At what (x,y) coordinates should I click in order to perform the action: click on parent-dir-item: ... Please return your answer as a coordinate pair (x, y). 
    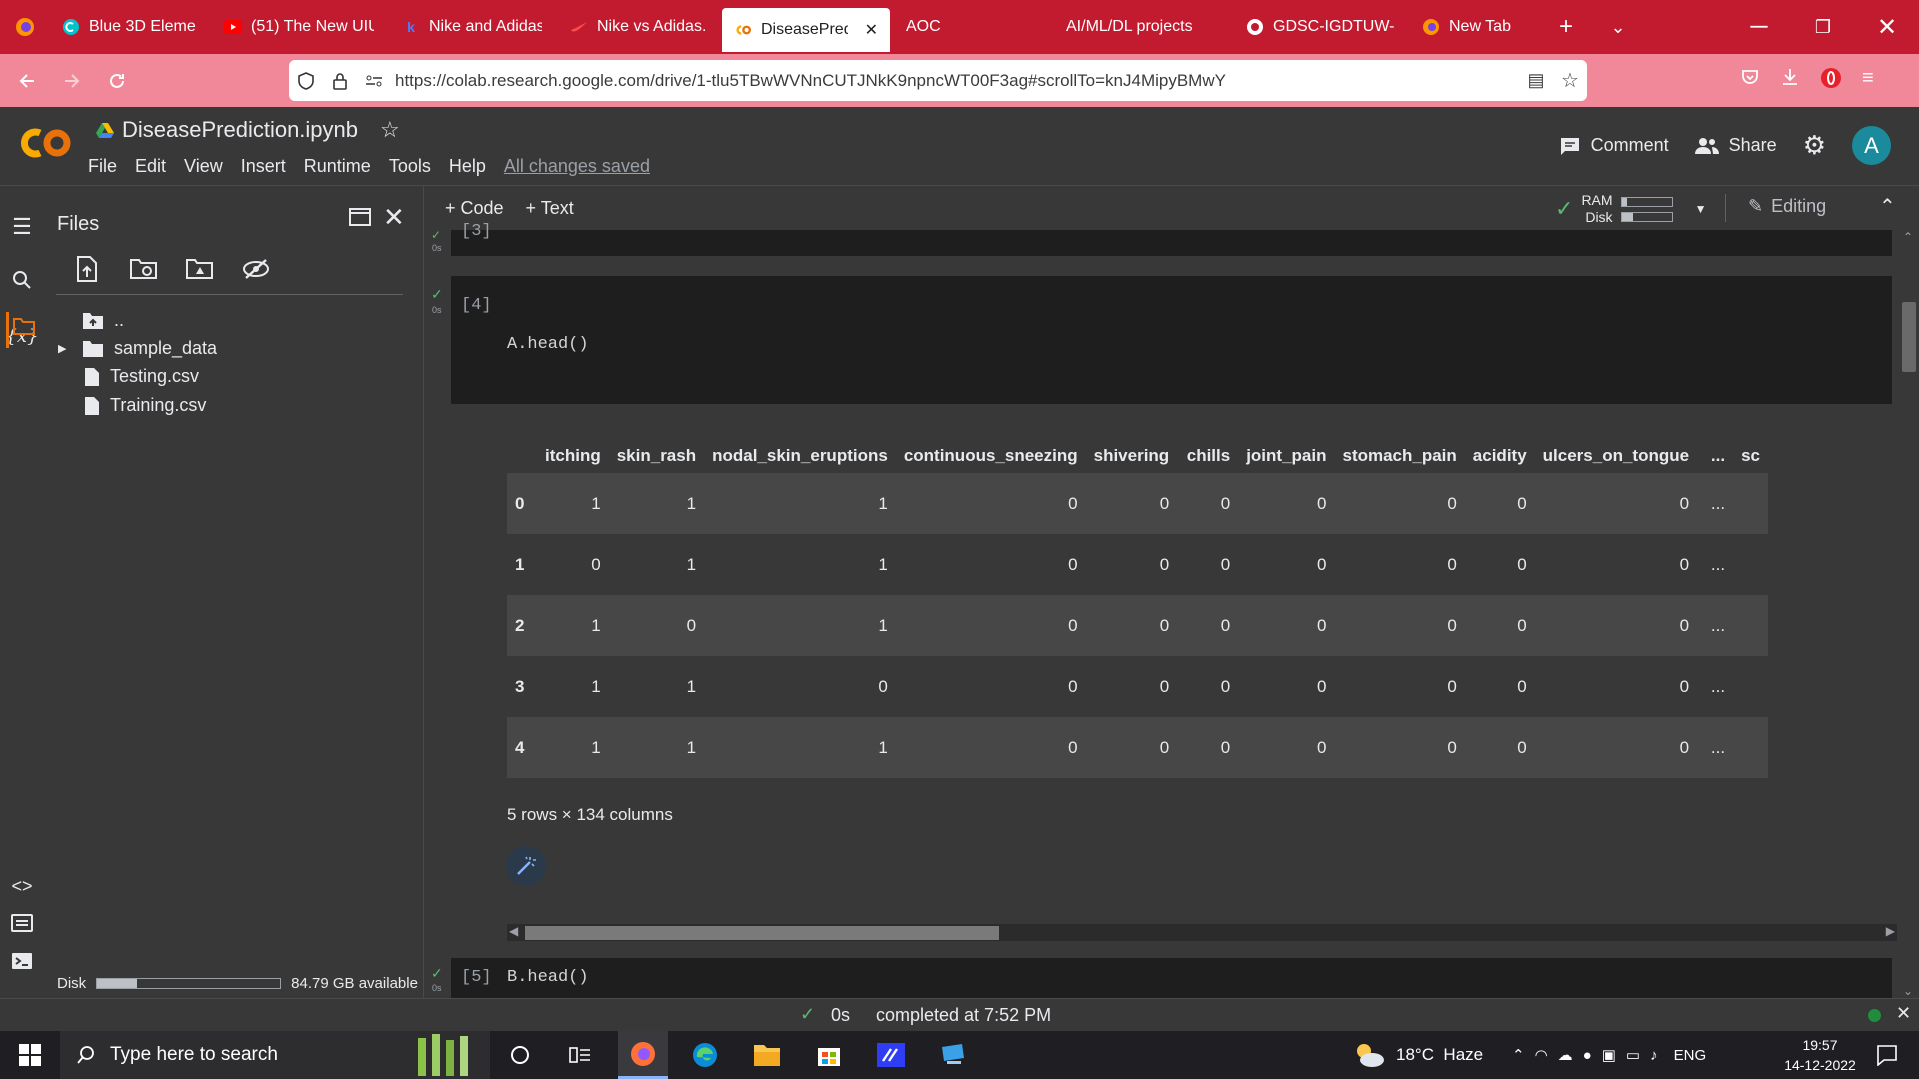
    Looking at the image, I should click on (103, 320).